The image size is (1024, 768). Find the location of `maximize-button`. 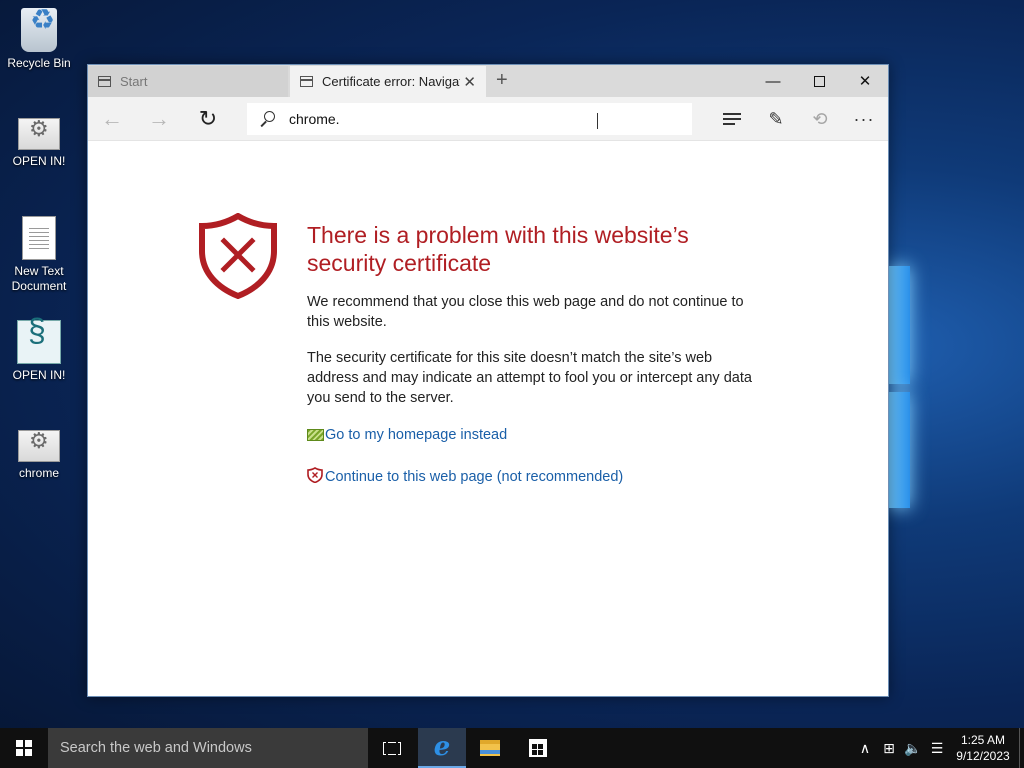

maximize-button is located at coordinates (819, 81).